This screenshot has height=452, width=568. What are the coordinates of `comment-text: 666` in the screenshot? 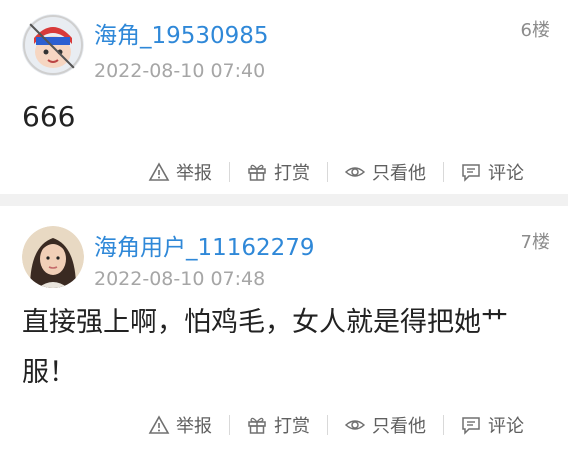 It's located at (49, 116).